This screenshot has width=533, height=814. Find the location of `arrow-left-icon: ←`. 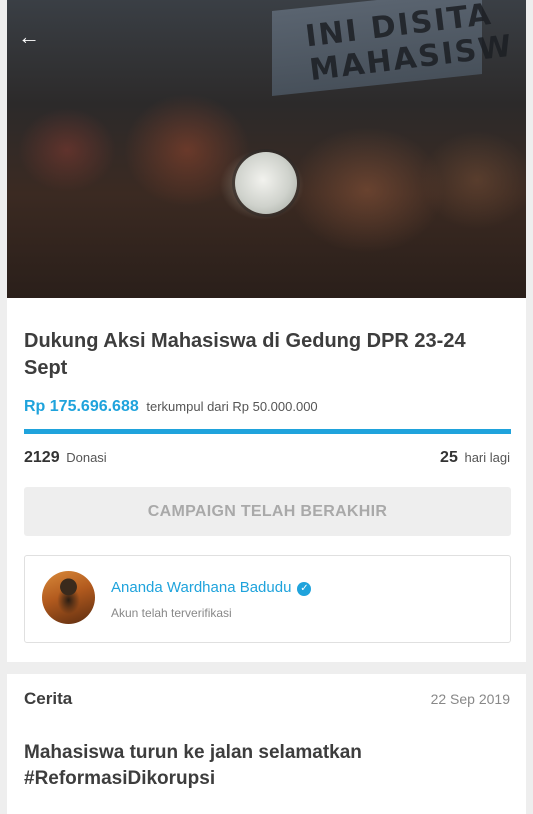

arrow-left-icon: ← is located at coordinates (29, 36).